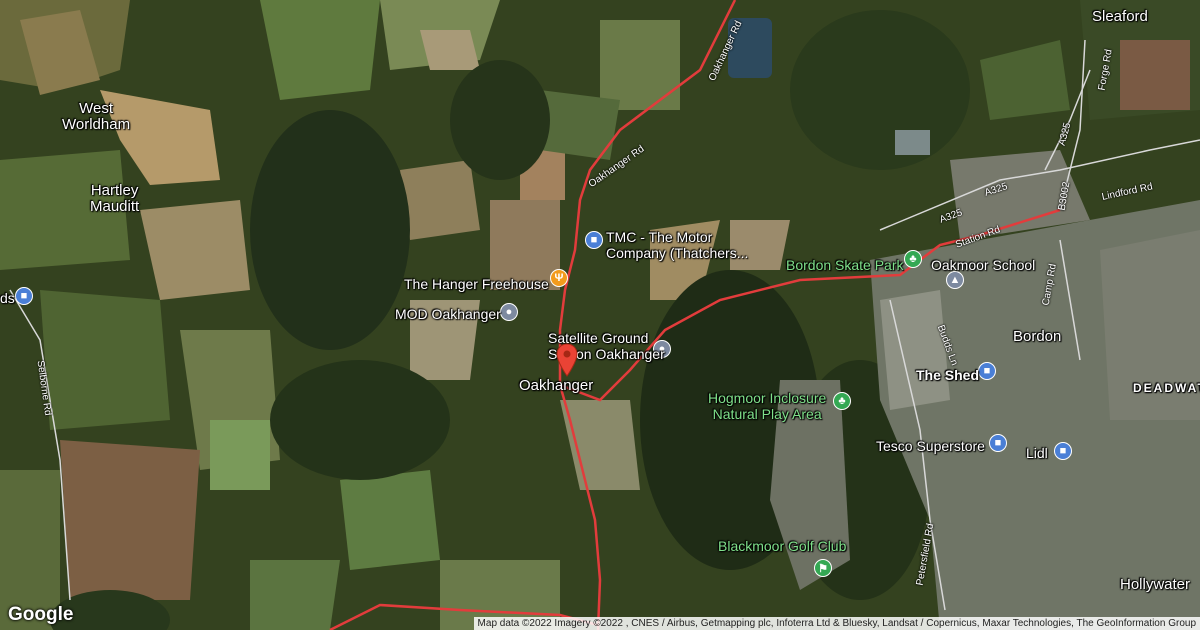 The width and height of the screenshot is (1200, 630). Describe the element at coordinates (767, 406) in the screenshot. I see `poi-label-hogmoor: Hogmoor Inclosure Natural Play Area` at that location.